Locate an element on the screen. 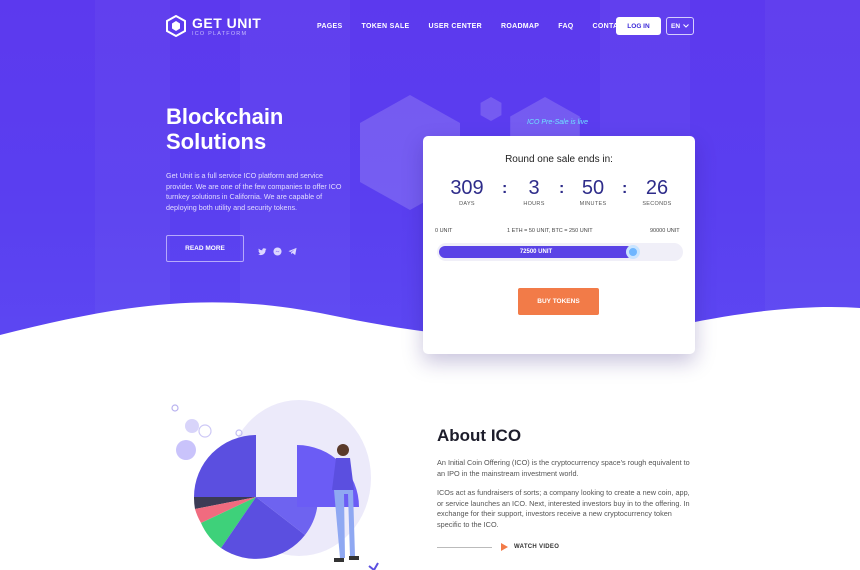 The height and width of the screenshot is (570, 860). countdown-value: 26 is located at coordinates (657, 188).